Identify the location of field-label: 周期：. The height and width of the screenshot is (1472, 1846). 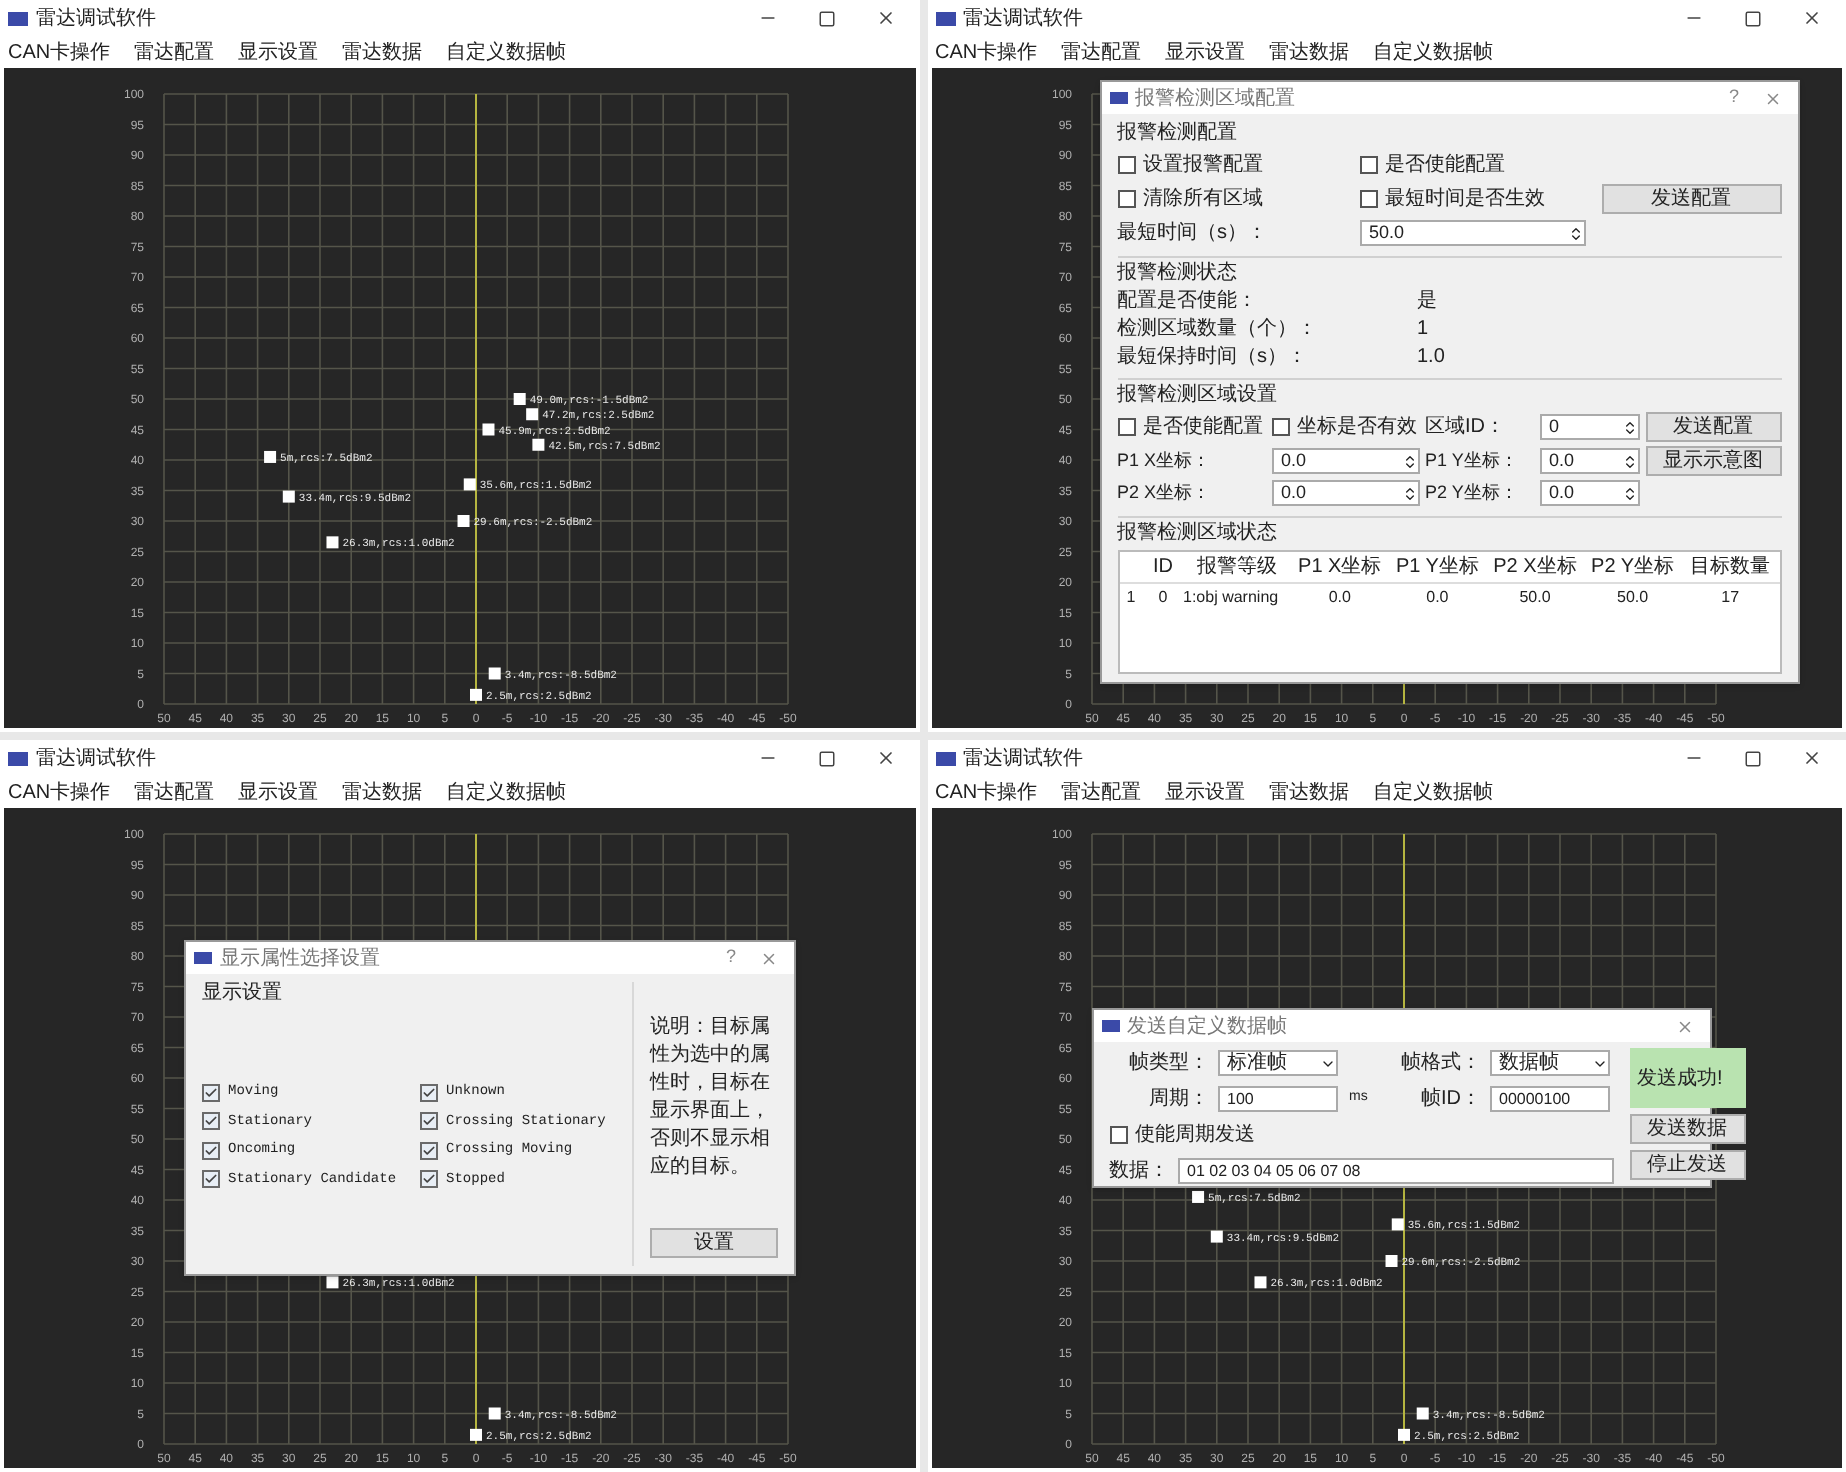
(1178, 1099).